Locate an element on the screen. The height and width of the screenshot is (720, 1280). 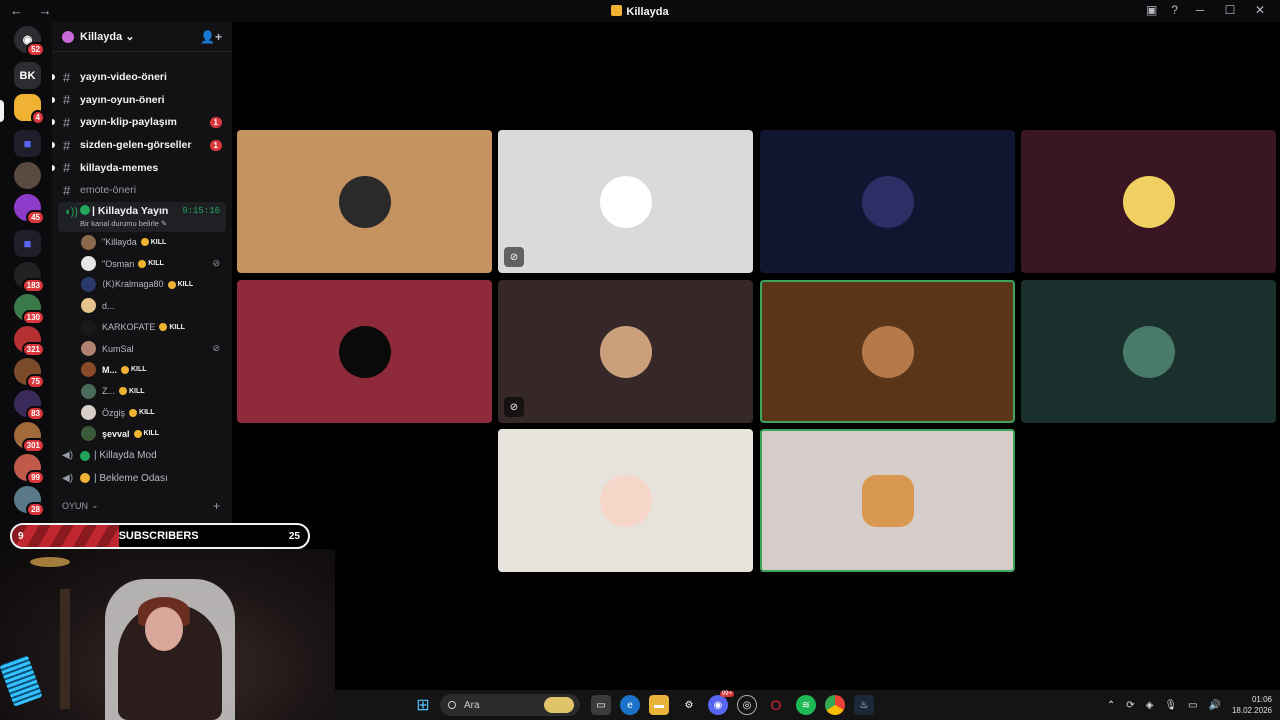
server-header: Killayda ⌄ 👤+ is located at coordinates (142, 37).